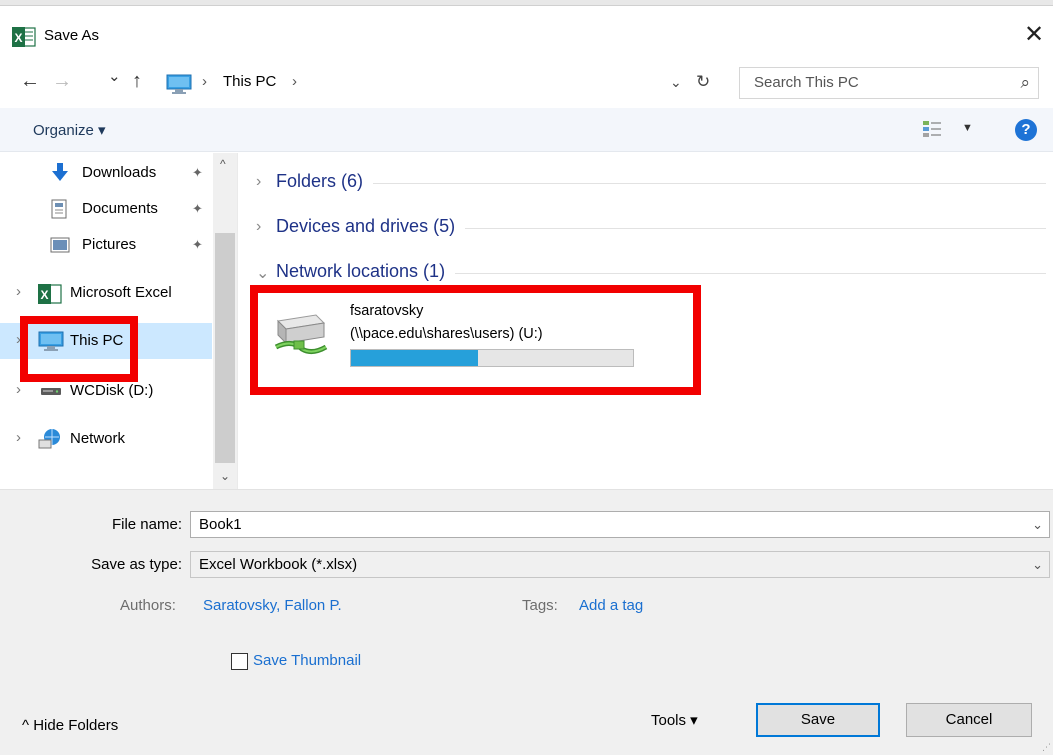 The height and width of the screenshot is (755, 1053). I want to click on scroll-down-icon: ⌄, so click(225, 476).